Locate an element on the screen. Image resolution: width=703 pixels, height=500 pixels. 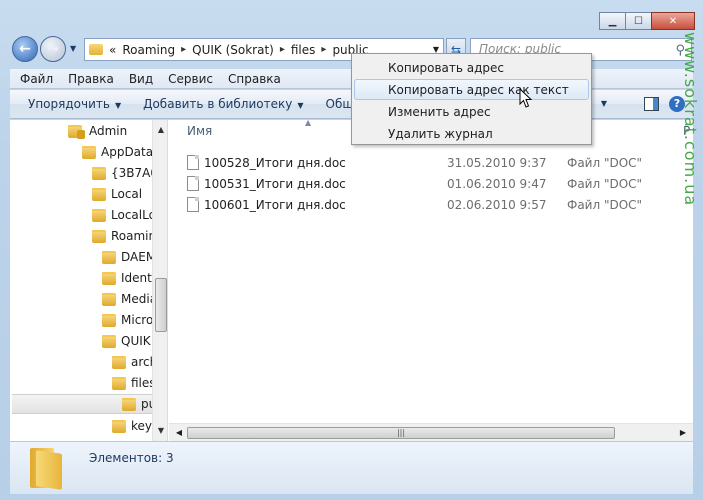
tree-item-keys: key is located at coordinates (132, 426).